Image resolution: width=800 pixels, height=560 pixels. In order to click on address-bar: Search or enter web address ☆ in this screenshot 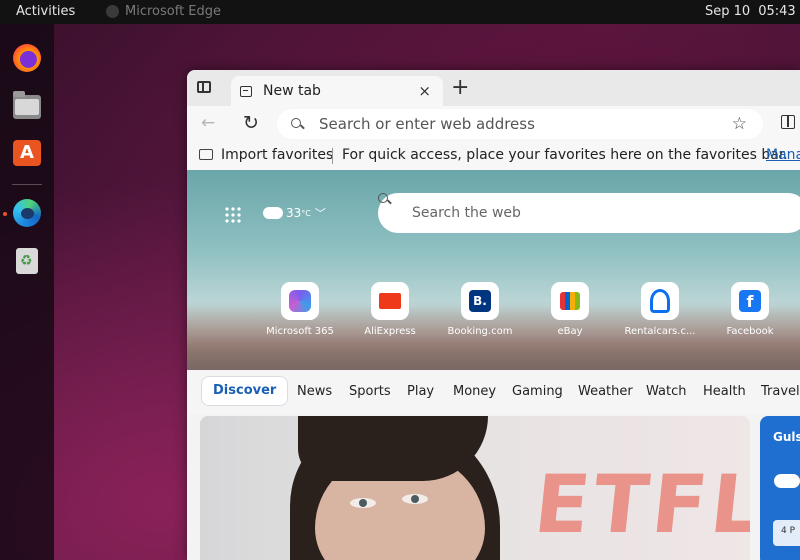, I will do `click(520, 124)`.